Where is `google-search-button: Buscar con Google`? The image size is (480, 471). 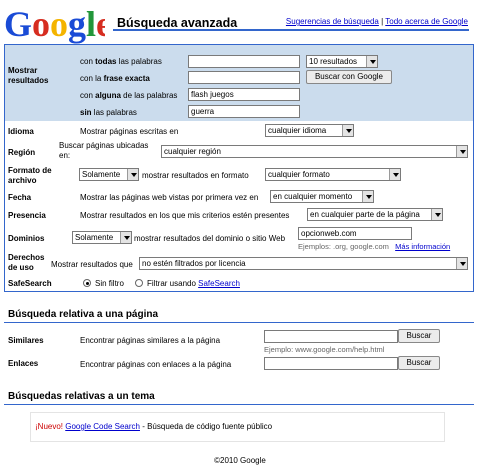
google-search-button: Buscar con Google is located at coordinates (349, 77).